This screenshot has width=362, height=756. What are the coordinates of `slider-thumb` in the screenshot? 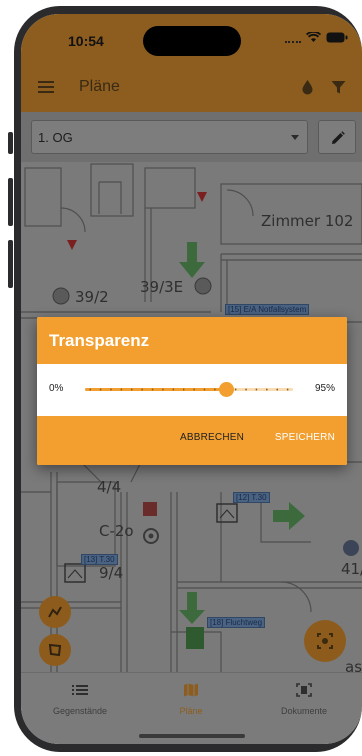 It's located at (226, 389).